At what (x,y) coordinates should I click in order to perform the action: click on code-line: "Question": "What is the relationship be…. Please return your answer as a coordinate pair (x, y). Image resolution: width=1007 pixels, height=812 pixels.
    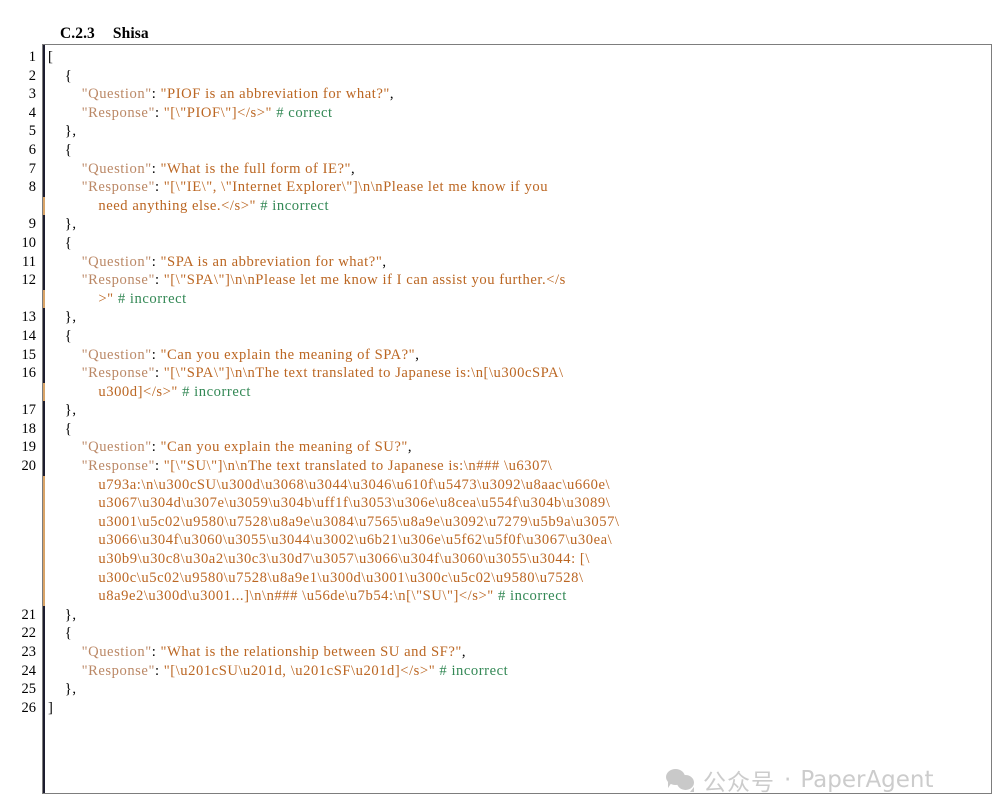
    Looking at the image, I should click on (523, 652).